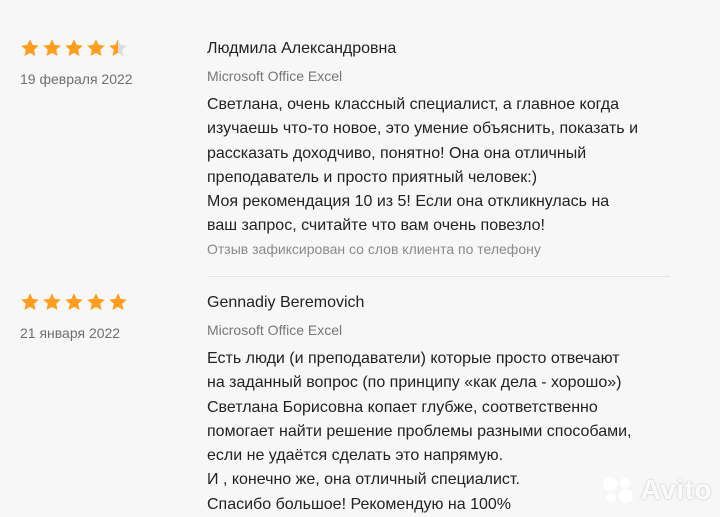 This screenshot has height=517, width=720. I want to click on review-date: 21 января 2022, so click(70, 333).